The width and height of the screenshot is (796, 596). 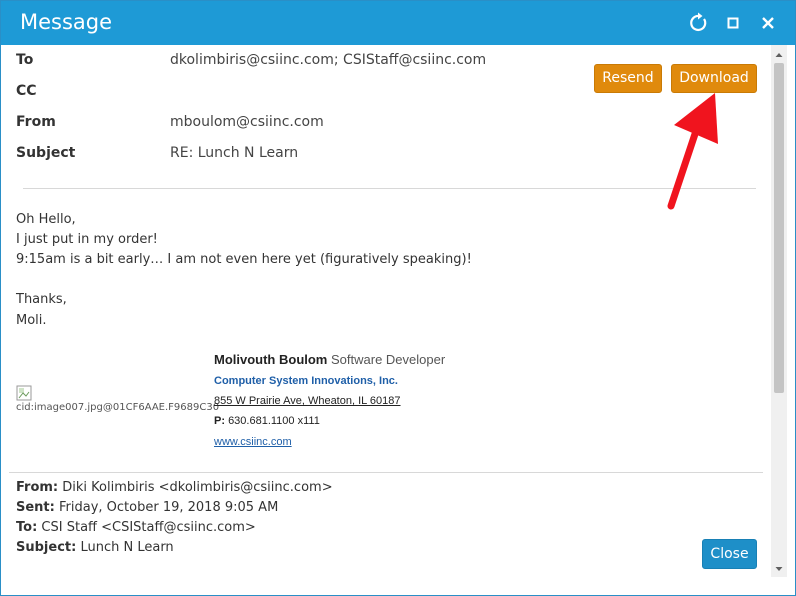 What do you see at coordinates (329, 359) in the screenshot?
I see `signature-name-line: Molivouth Boulom Software Developer` at bounding box center [329, 359].